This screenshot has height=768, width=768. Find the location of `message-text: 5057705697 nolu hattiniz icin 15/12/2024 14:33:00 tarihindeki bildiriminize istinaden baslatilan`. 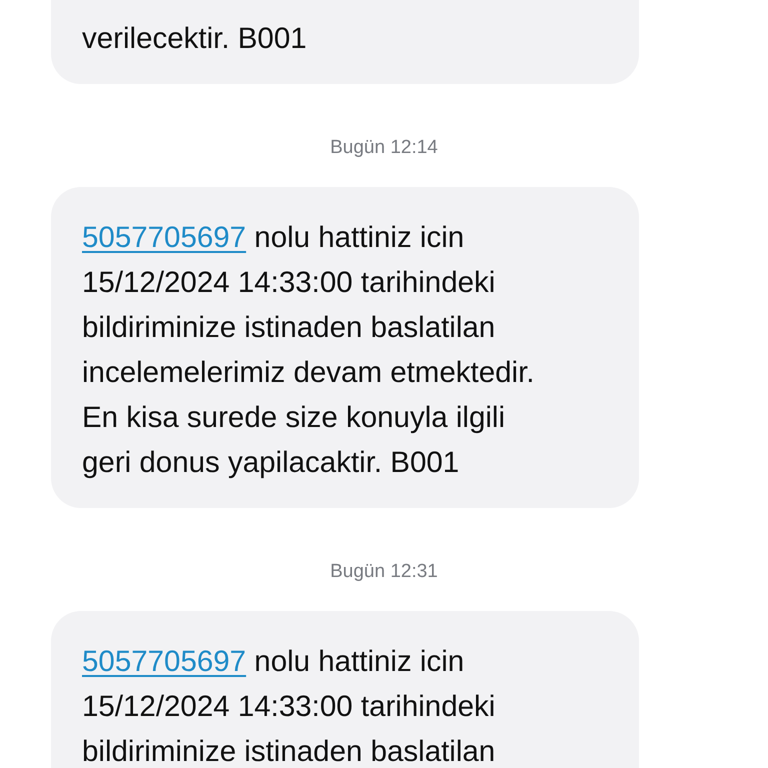

message-text: 5057705697 nolu hattiniz icin 15/12/2024 14:33:00 tarihindeki bildiriminize istinaden baslatilan is located at coordinates (289, 706).